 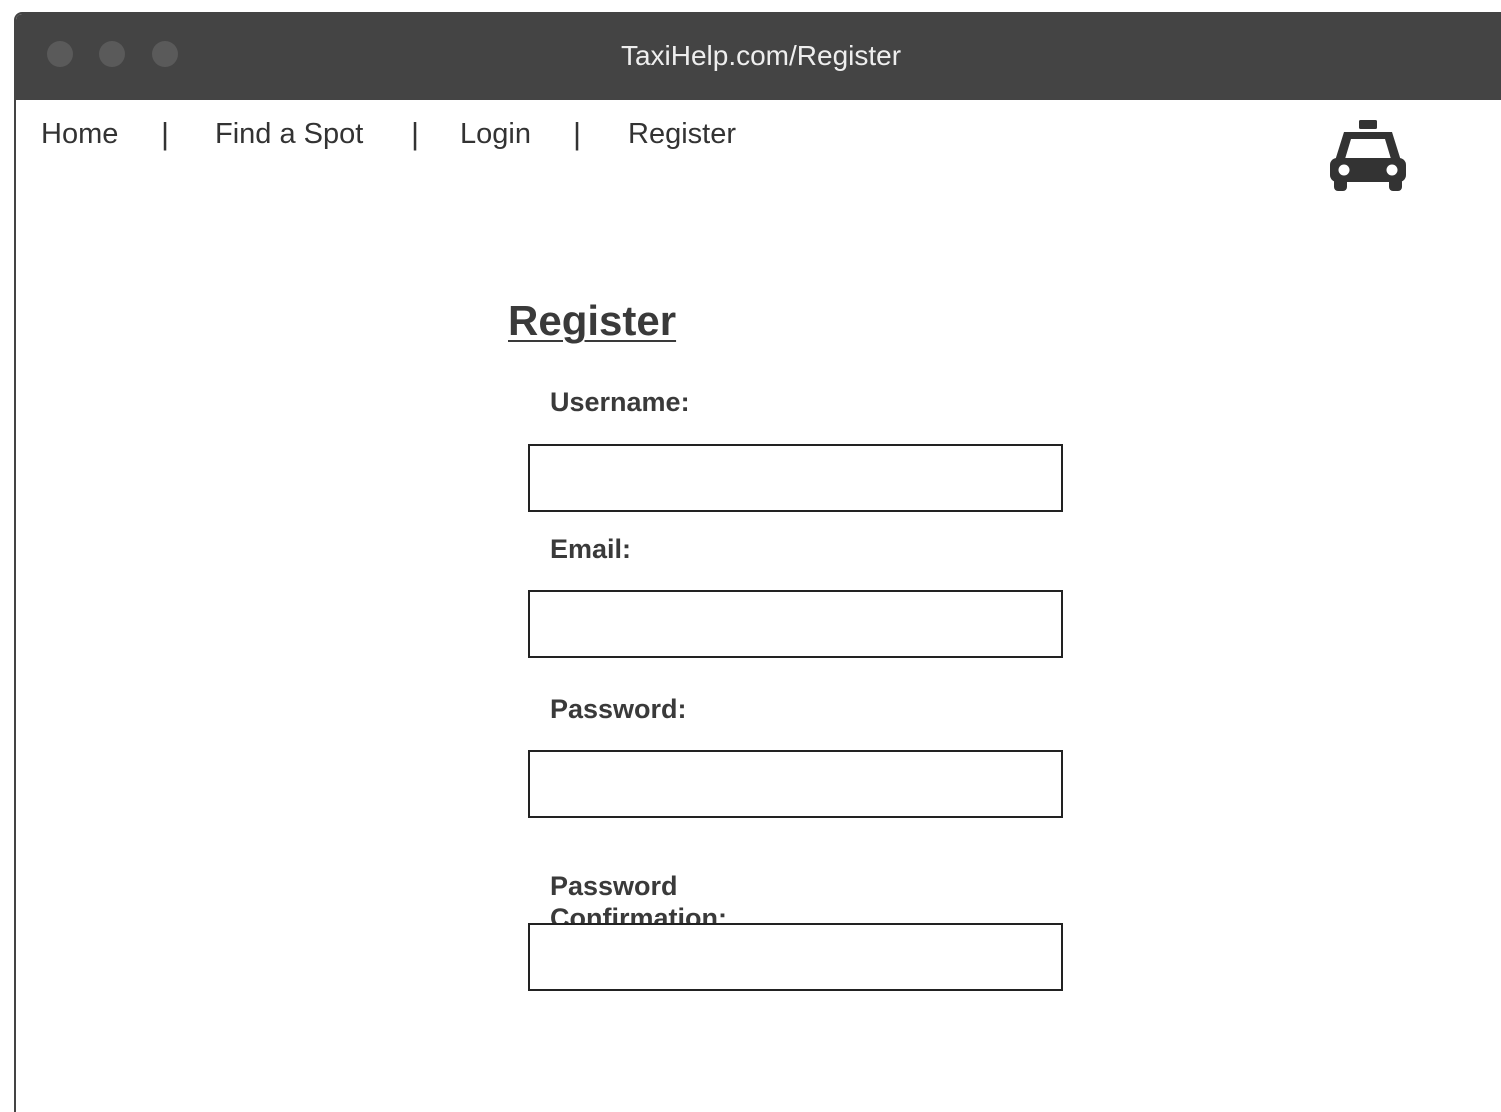 What do you see at coordinates (289, 134) in the screenshot?
I see `nav-find-a-spot-link: Find a Spot` at bounding box center [289, 134].